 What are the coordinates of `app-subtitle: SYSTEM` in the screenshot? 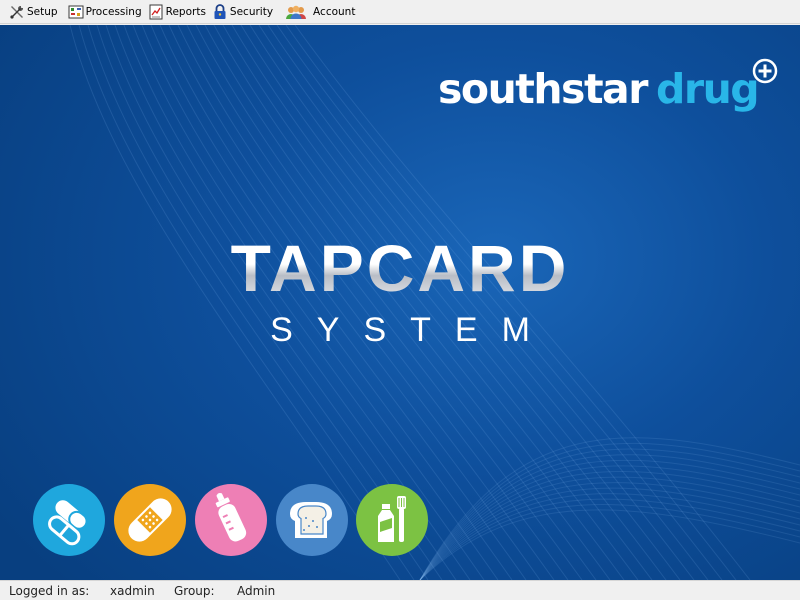 It's located at (412, 330).